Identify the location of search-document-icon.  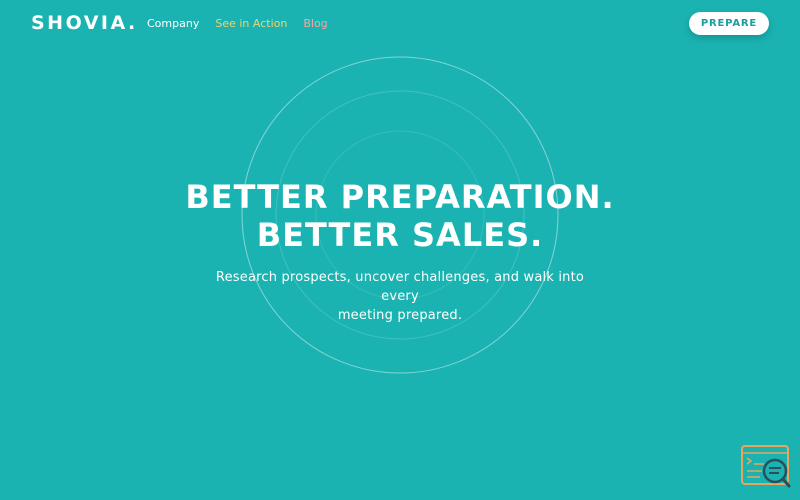
(766, 466).